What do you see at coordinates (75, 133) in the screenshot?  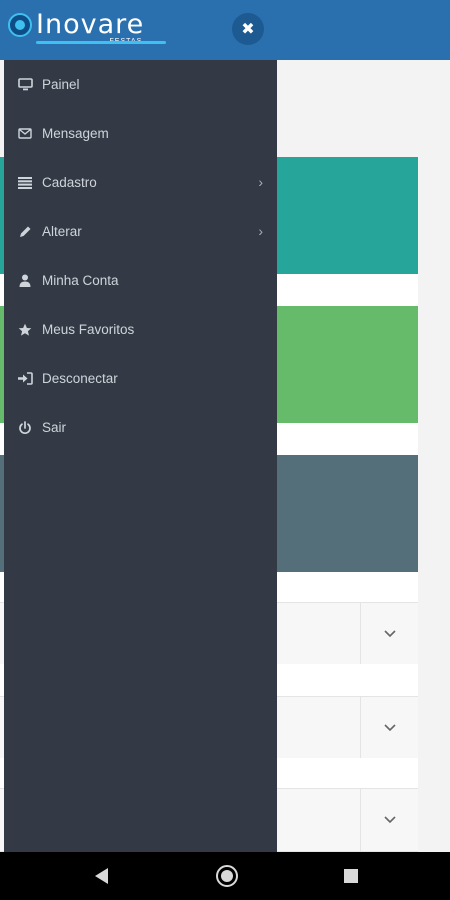 I see `menu-item-label: Mensagem` at bounding box center [75, 133].